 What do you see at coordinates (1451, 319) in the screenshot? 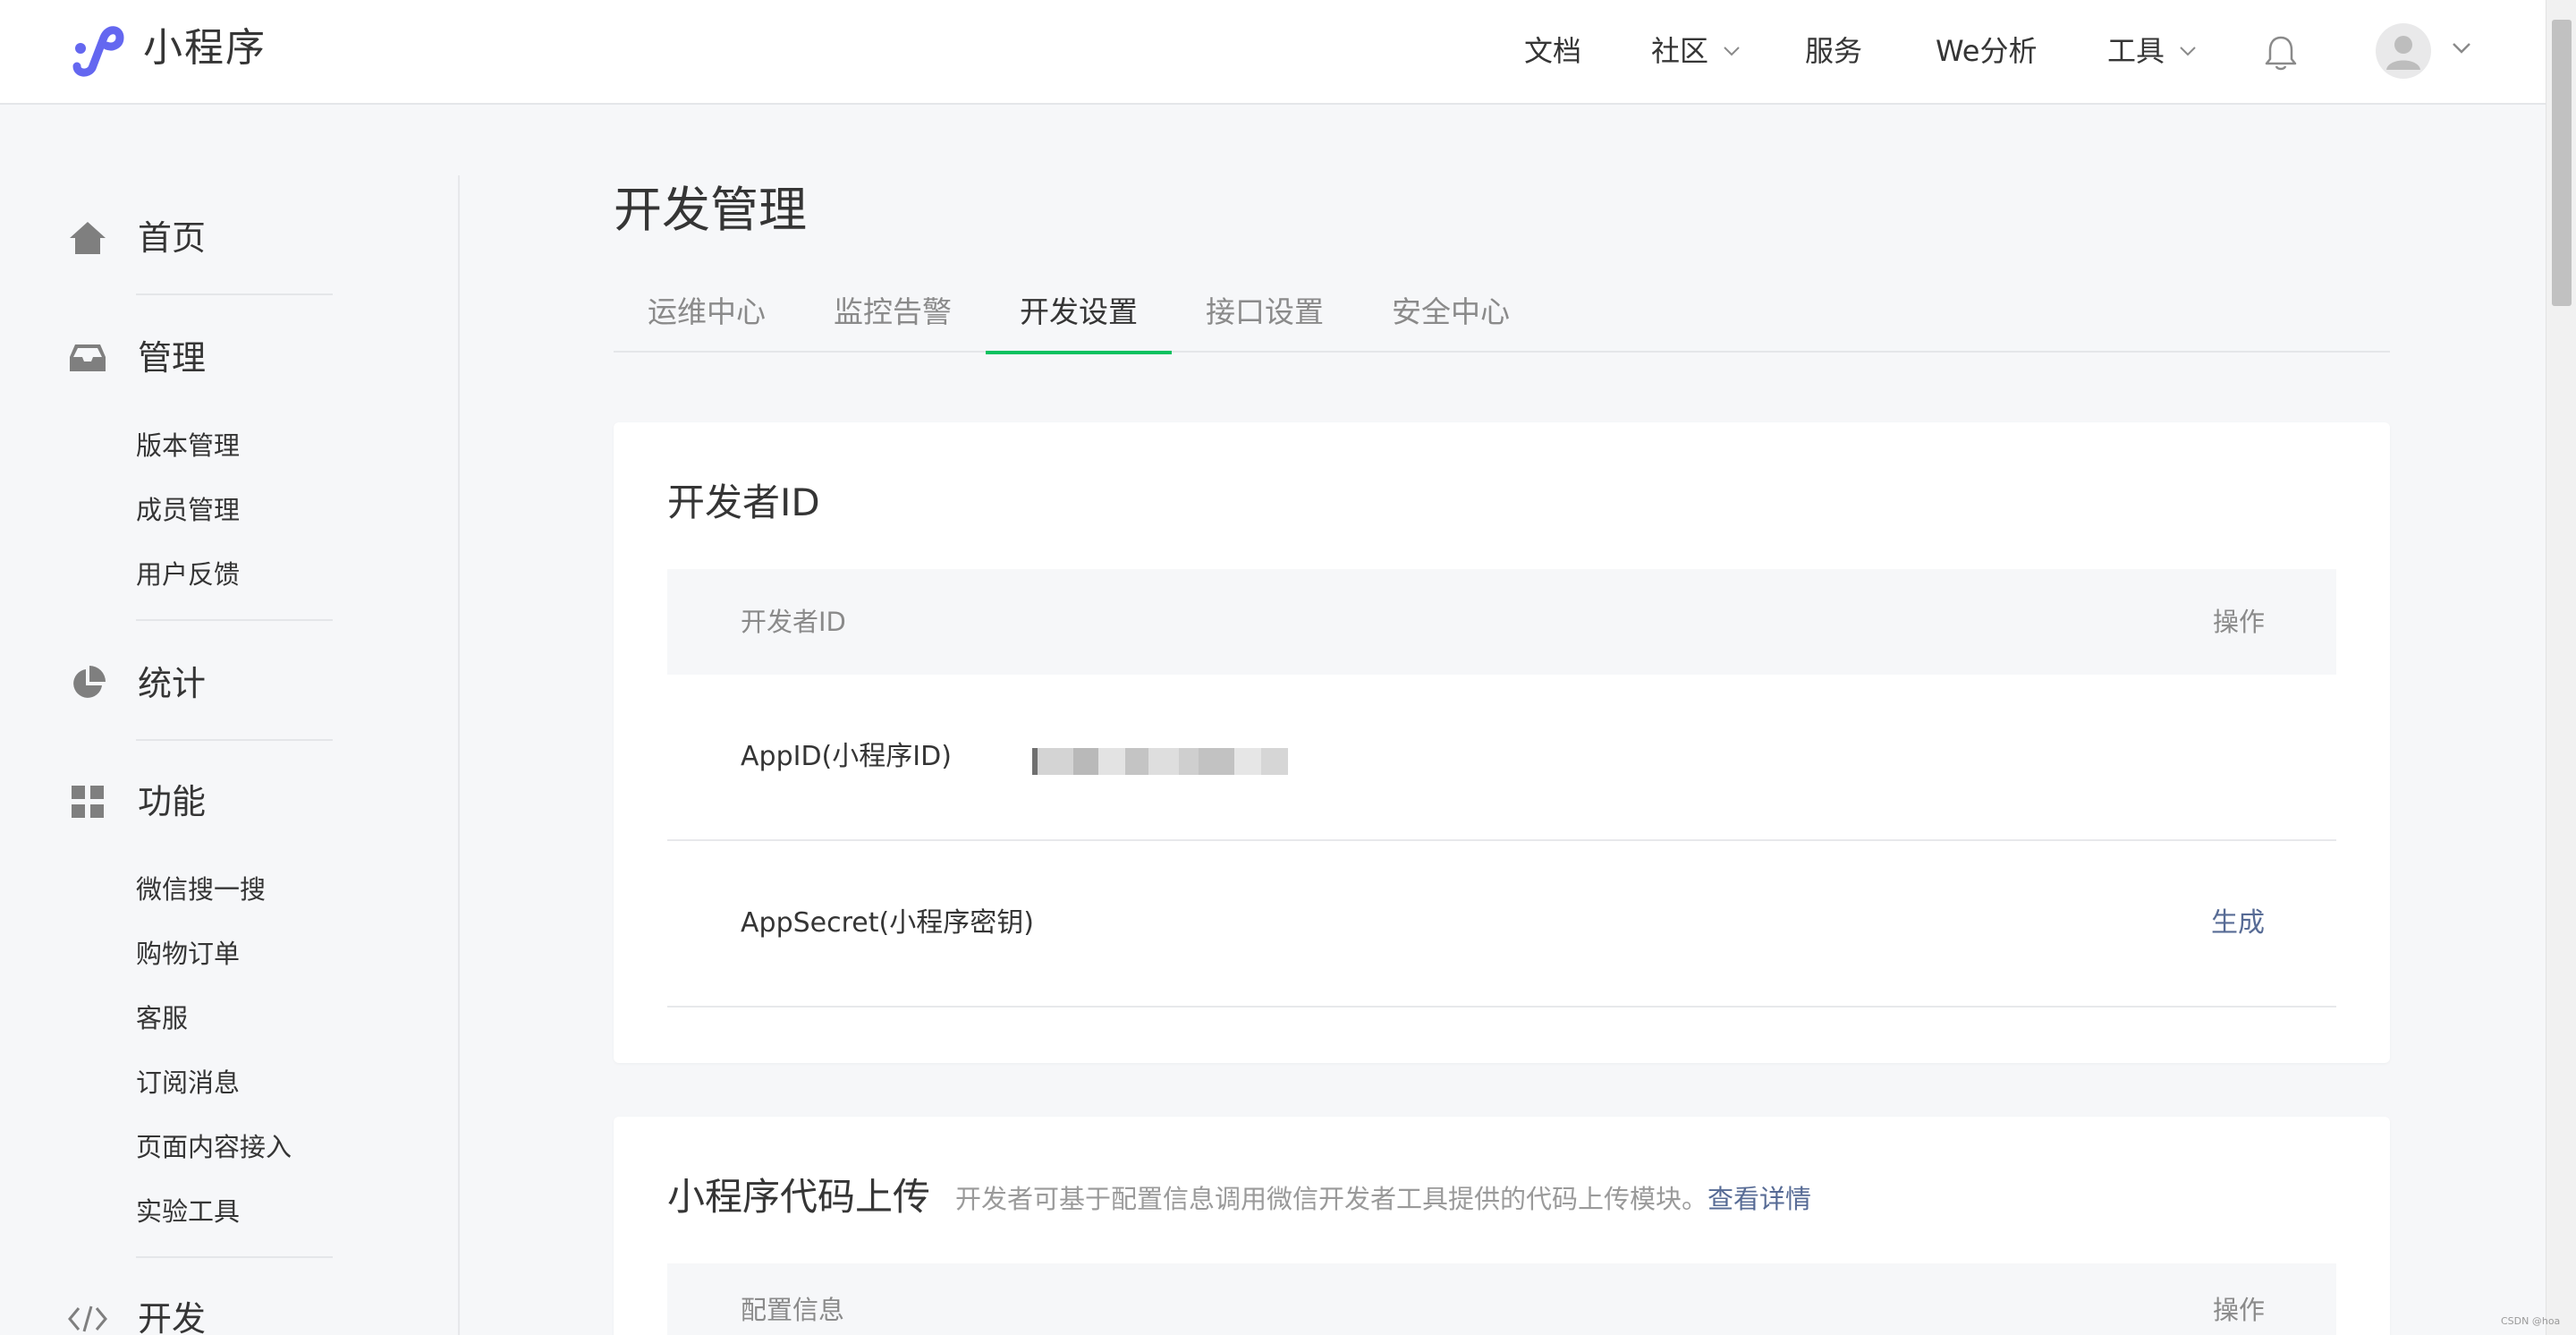
I see `tab-security-center: 安全中心` at bounding box center [1451, 319].